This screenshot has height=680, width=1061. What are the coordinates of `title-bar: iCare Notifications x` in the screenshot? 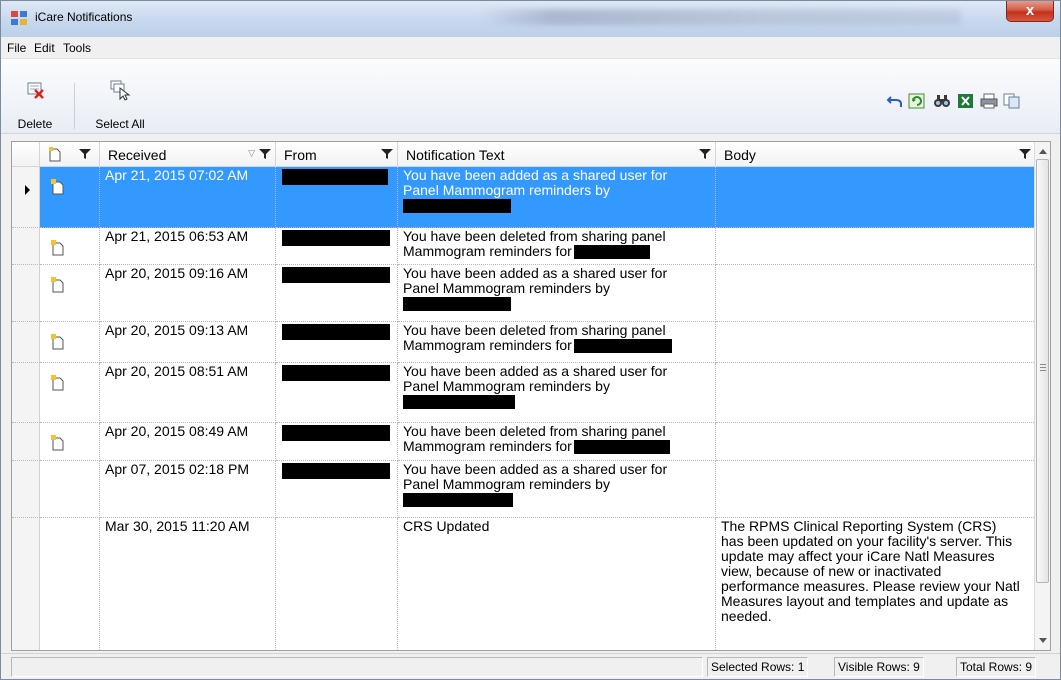 It's located at (530, 19).